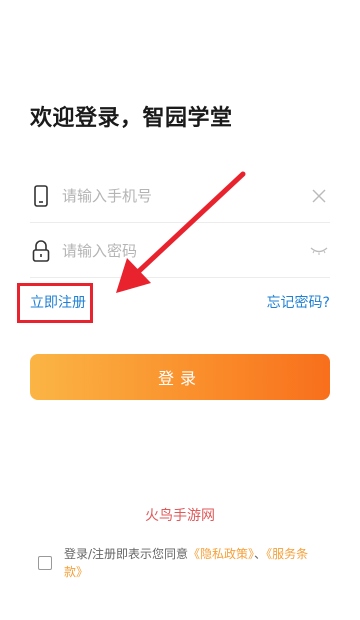 This screenshot has width=360, height=620. Describe the element at coordinates (185, 196) in the screenshot. I see `phone-input` at that location.